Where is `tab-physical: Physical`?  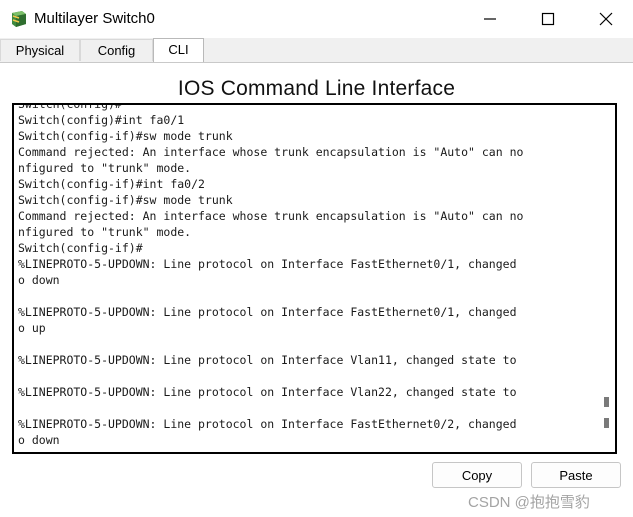
tab-physical: Physical is located at coordinates (40, 50).